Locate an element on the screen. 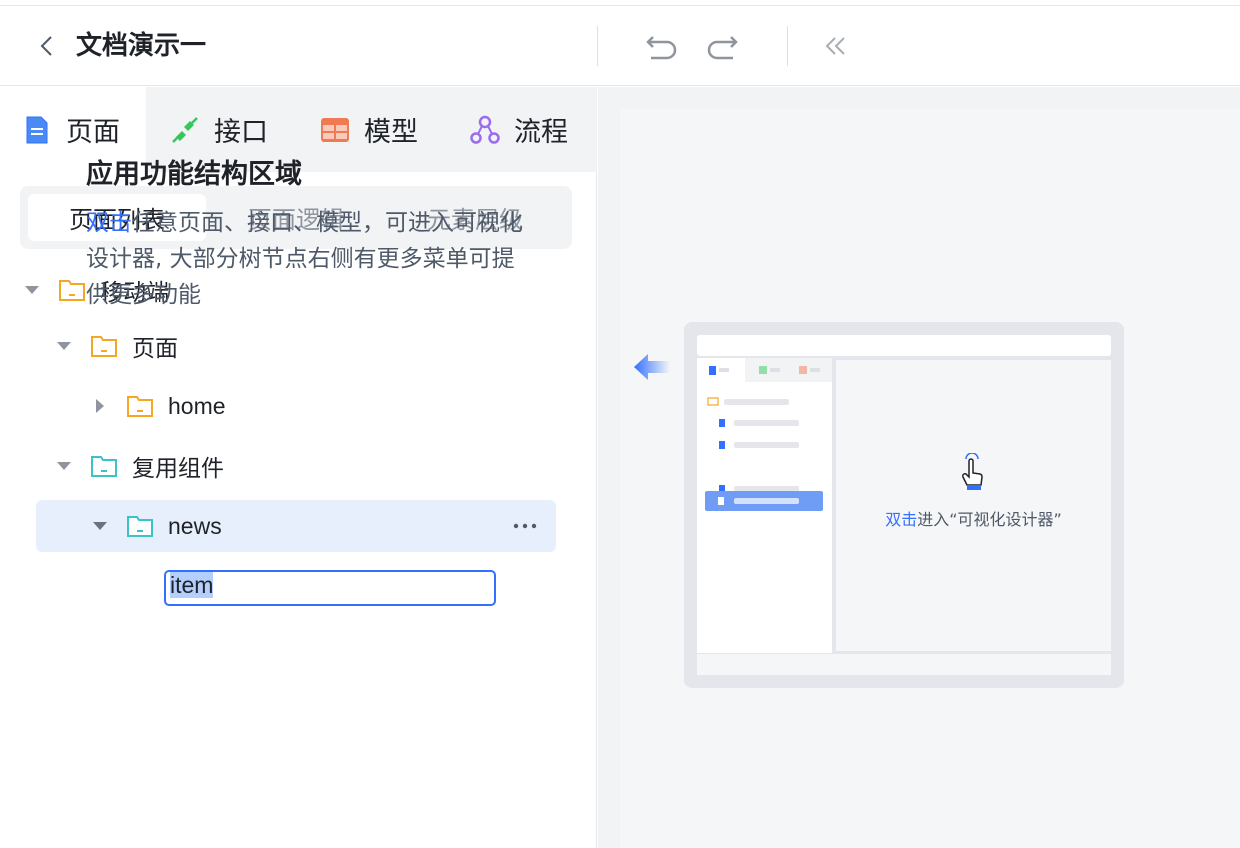  tab-interfaces-label: 接口 is located at coordinates (241, 132).